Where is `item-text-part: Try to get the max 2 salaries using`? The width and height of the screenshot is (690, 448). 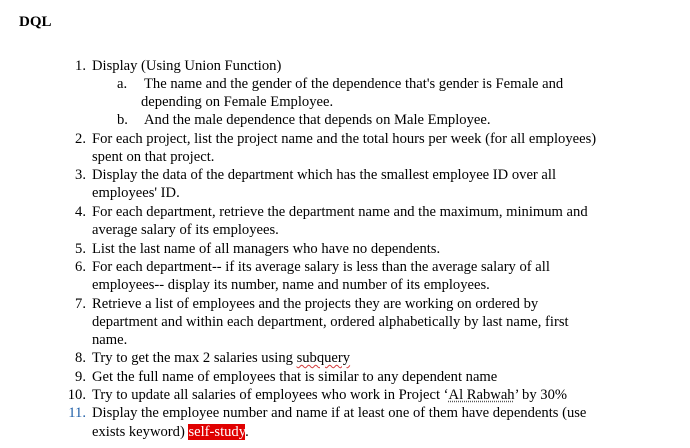 item-text-part: Try to get the max 2 salaries using is located at coordinates (194, 358).